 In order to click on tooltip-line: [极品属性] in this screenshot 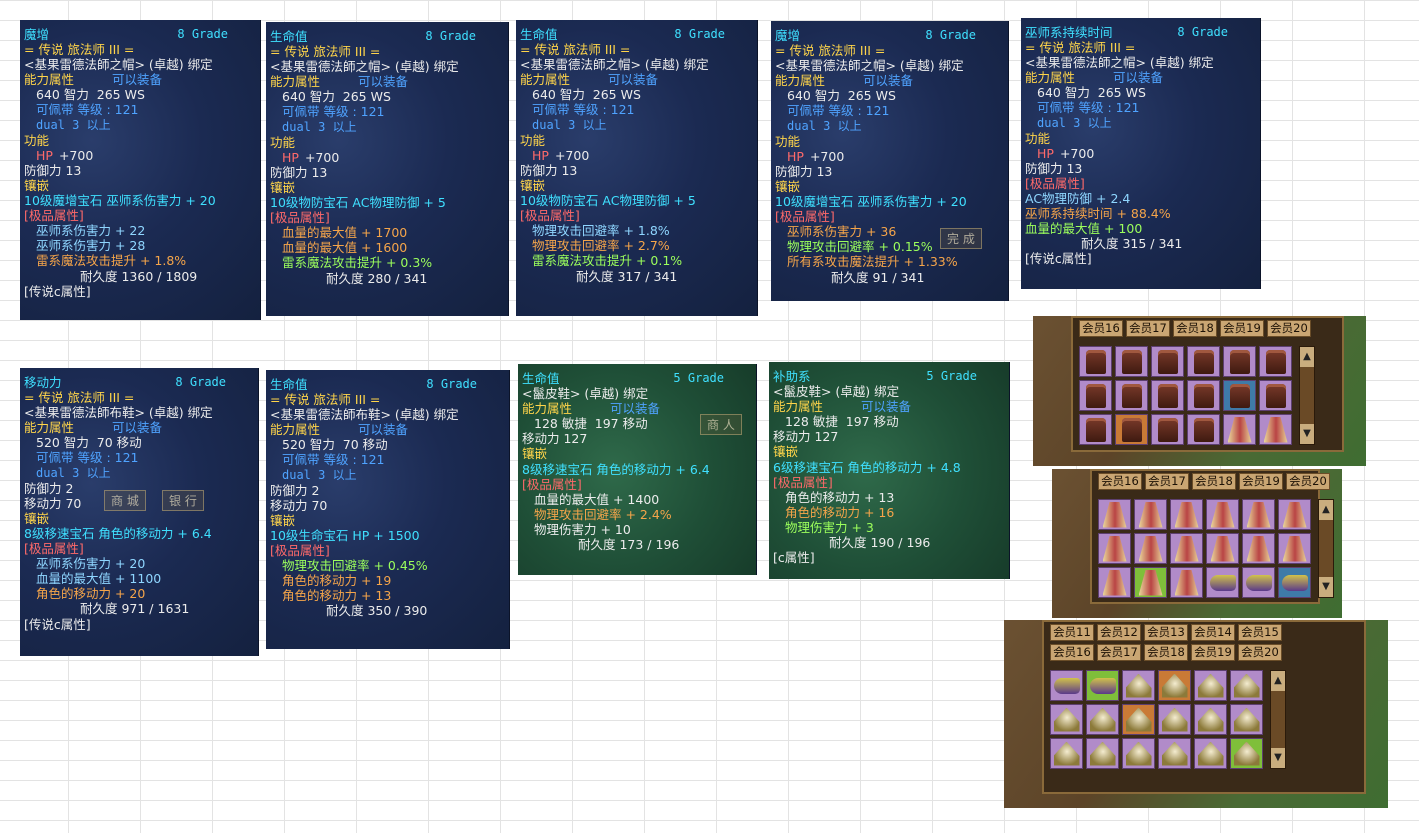, I will do `click(805, 217)`.